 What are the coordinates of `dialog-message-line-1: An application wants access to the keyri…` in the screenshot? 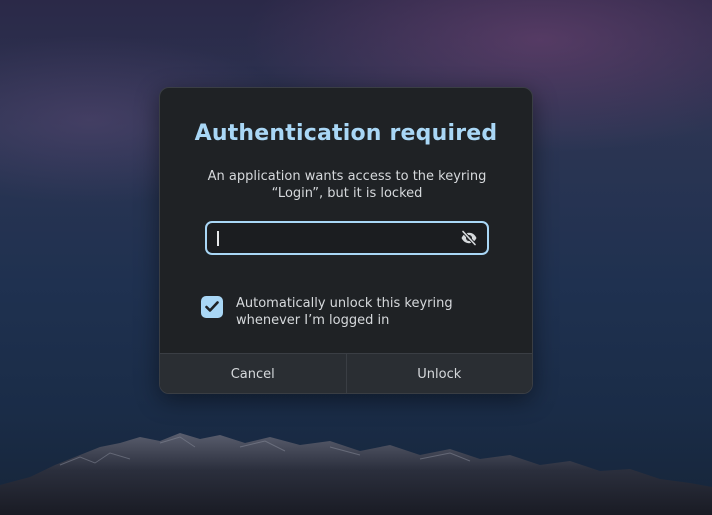 It's located at (347, 176).